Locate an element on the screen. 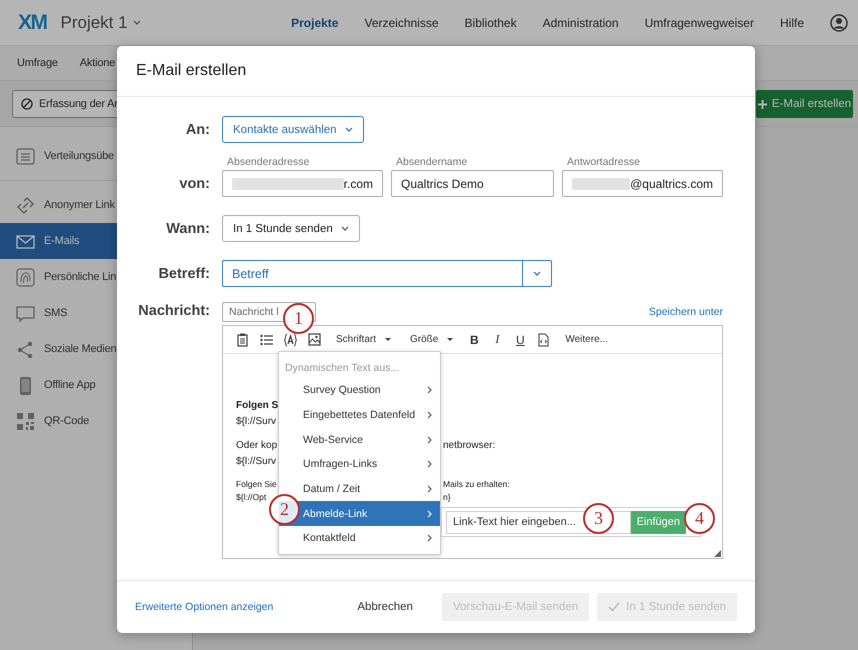 Image resolution: width=858 pixels, height=650 pixels. field-label: von: is located at coordinates (194, 184).